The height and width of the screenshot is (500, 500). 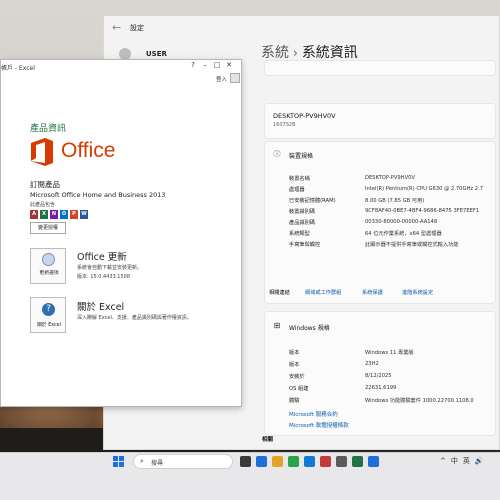 What do you see at coordinates (417, 292) in the screenshot?
I see `link-advanced-settings: 進階系統設定` at bounding box center [417, 292].